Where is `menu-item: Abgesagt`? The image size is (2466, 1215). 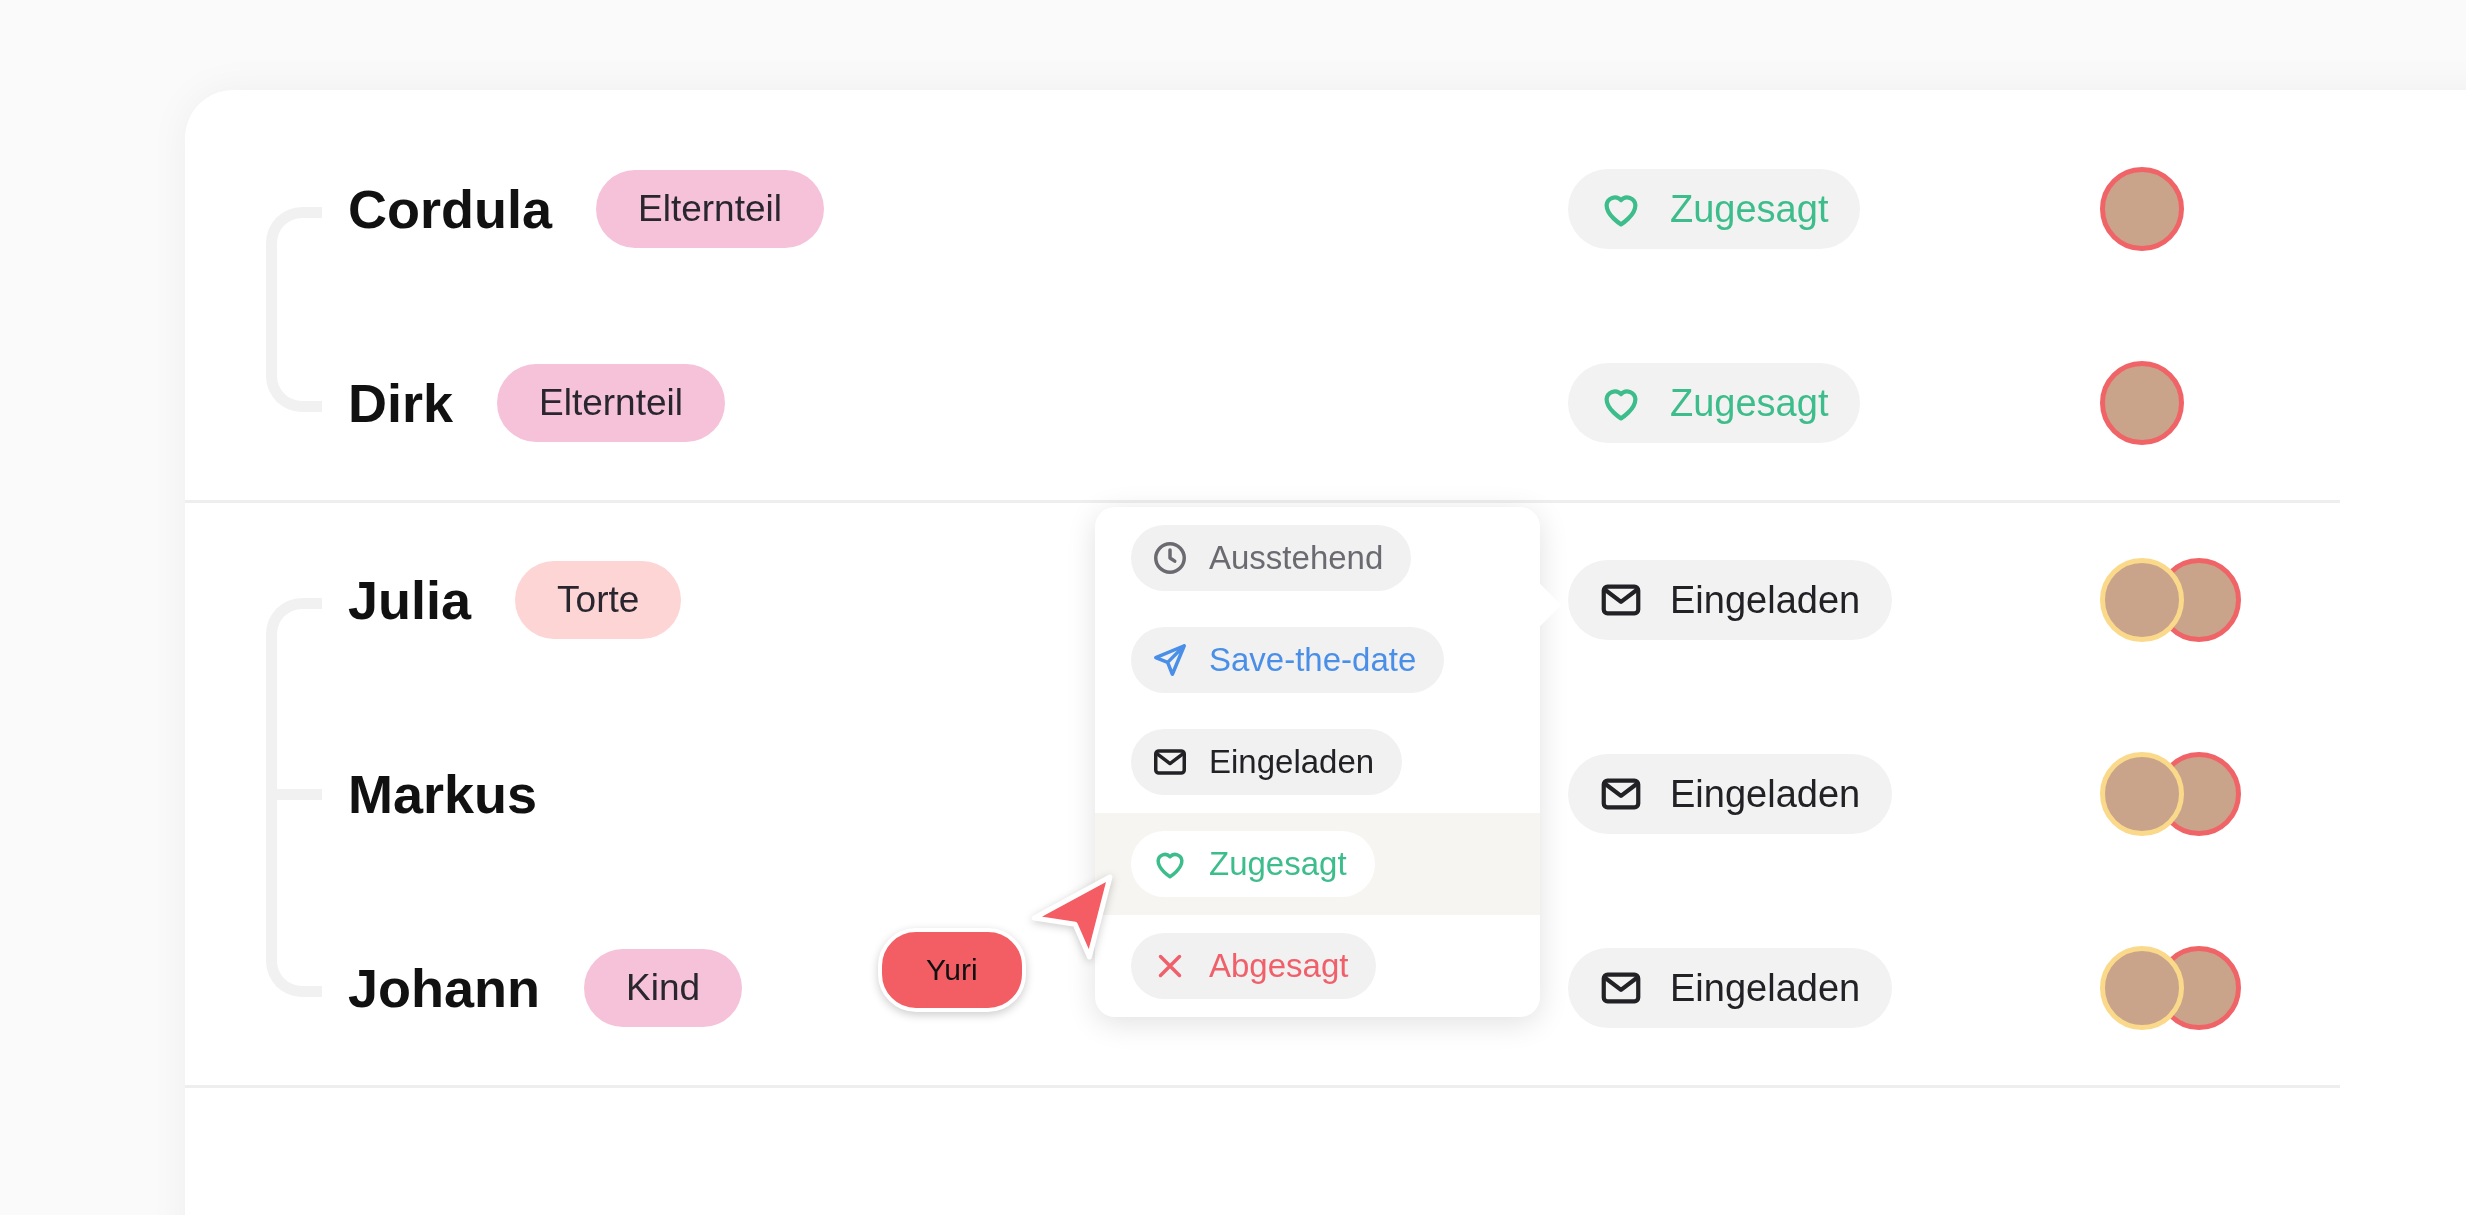 menu-item: Abgesagt is located at coordinates (1317, 966).